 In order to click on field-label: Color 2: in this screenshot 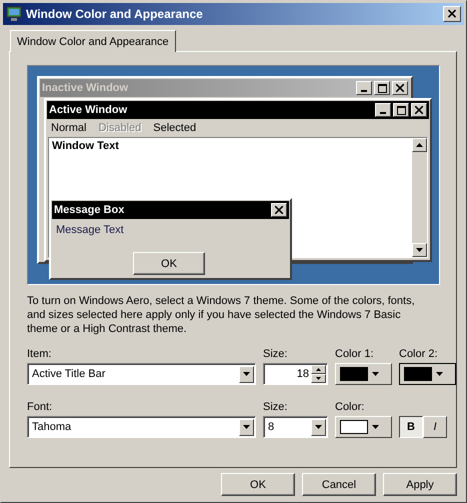, I will do `click(419, 354)`.